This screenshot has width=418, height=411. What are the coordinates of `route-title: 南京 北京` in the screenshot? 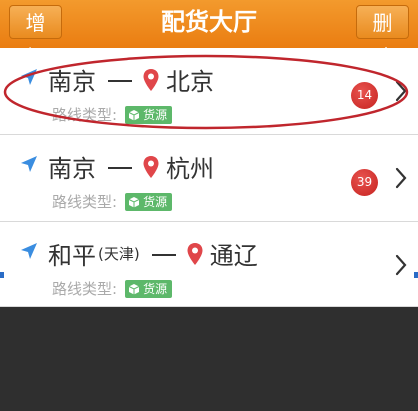 It's located at (131, 79).